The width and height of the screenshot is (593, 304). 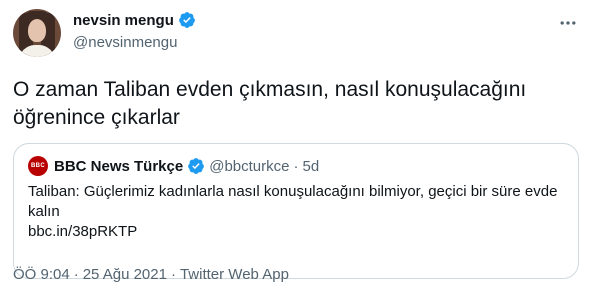 I want to click on avatar, so click(x=37, y=33).